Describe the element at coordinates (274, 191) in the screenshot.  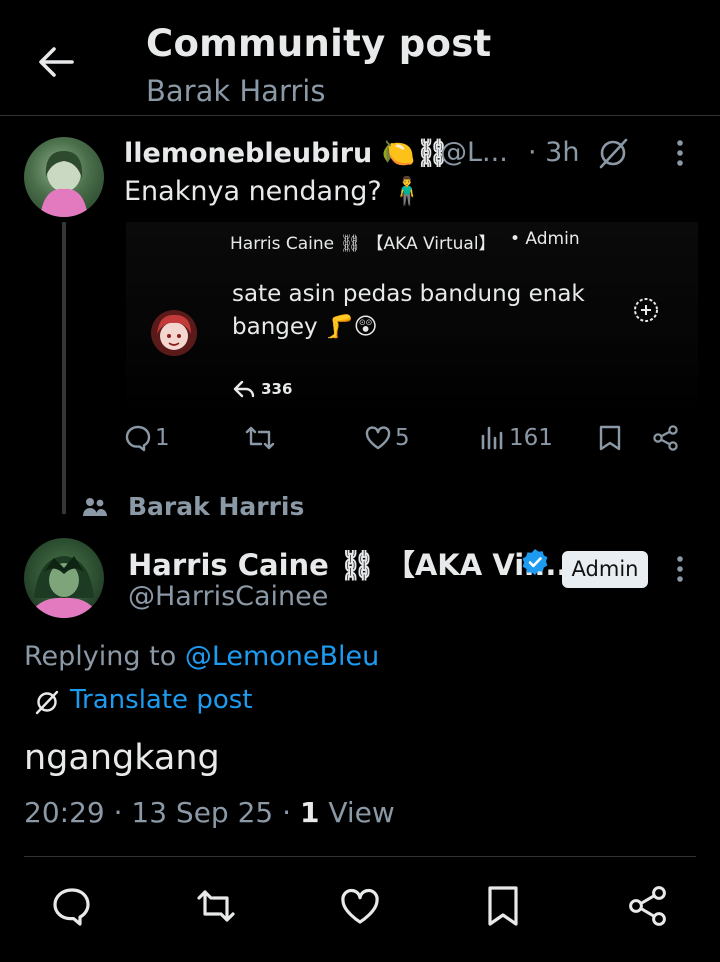
I see `post-text: Enaknya nendang? 🧍‍♂️` at that location.